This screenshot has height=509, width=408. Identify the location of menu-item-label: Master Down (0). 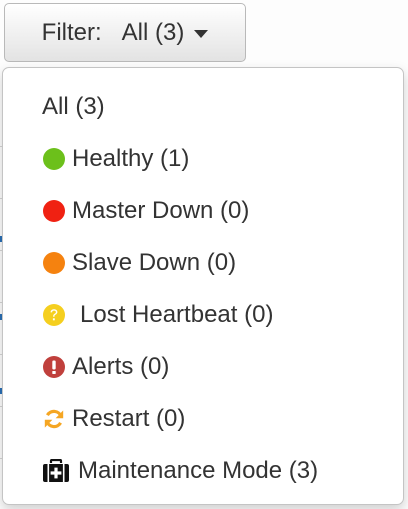
(161, 210).